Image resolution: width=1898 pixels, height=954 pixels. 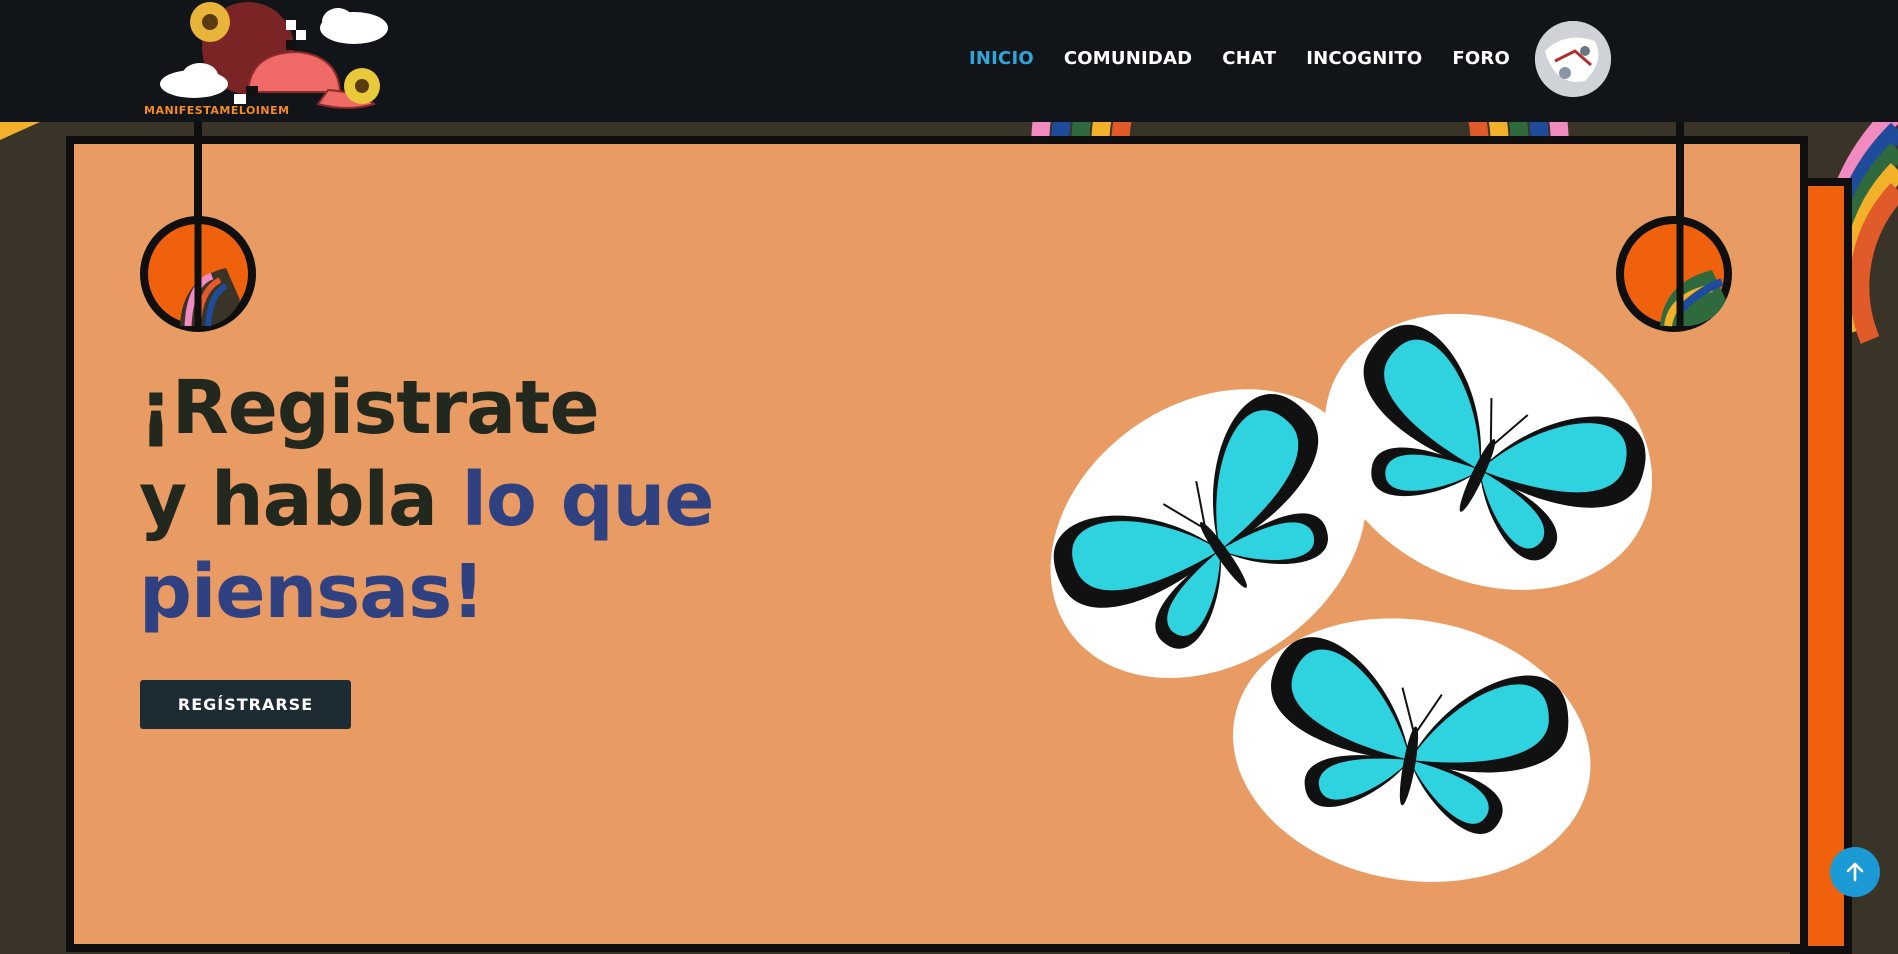 What do you see at coordinates (1249, 58) in the screenshot?
I see `nav-chat: CHAT` at bounding box center [1249, 58].